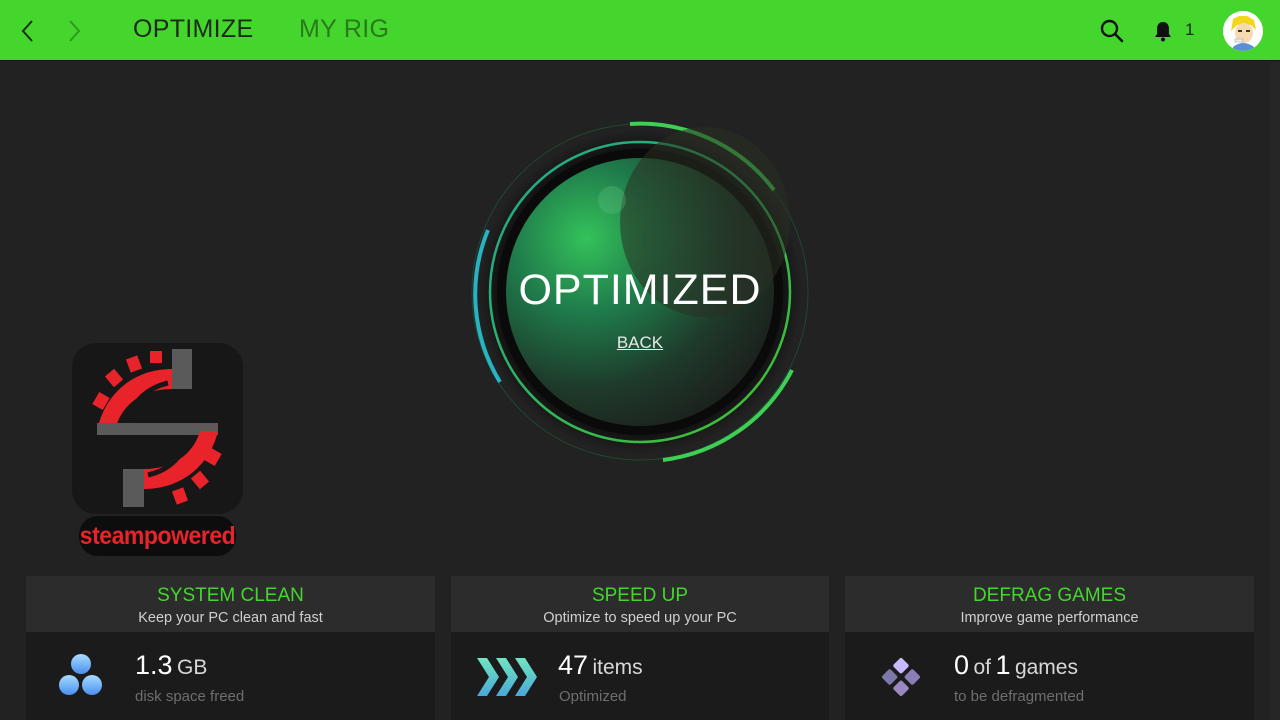 The image size is (1280, 720). What do you see at coordinates (80, 674) in the screenshot?
I see `bubbles-icon` at bounding box center [80, 674].